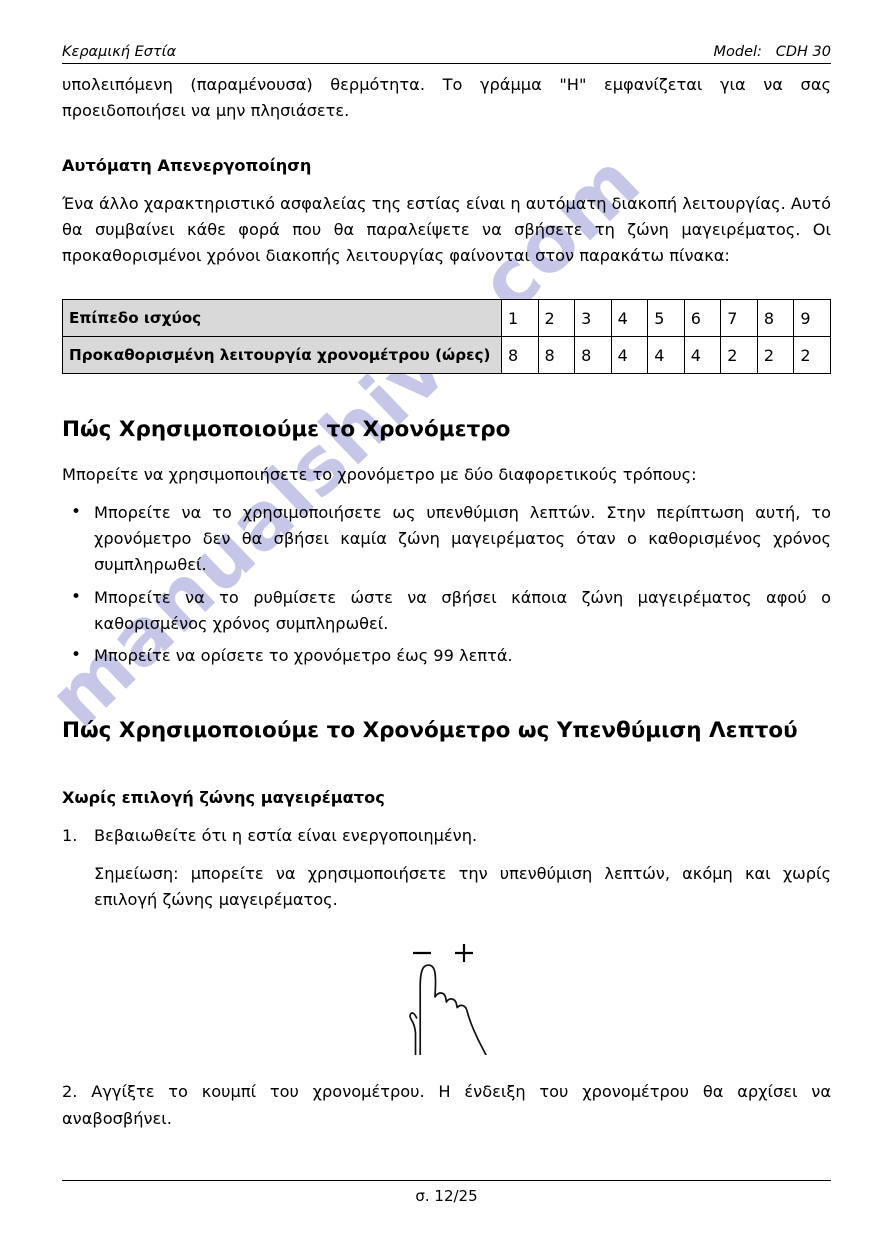 Image resolution: width=893 pixels, height=1233 pixels. What do you see at coordinates (187, 166) in the screenshot?
I see `heading-auto-shutoff: Αυτόματη Απενεργοποίηση` at bounding box center [187, 166].